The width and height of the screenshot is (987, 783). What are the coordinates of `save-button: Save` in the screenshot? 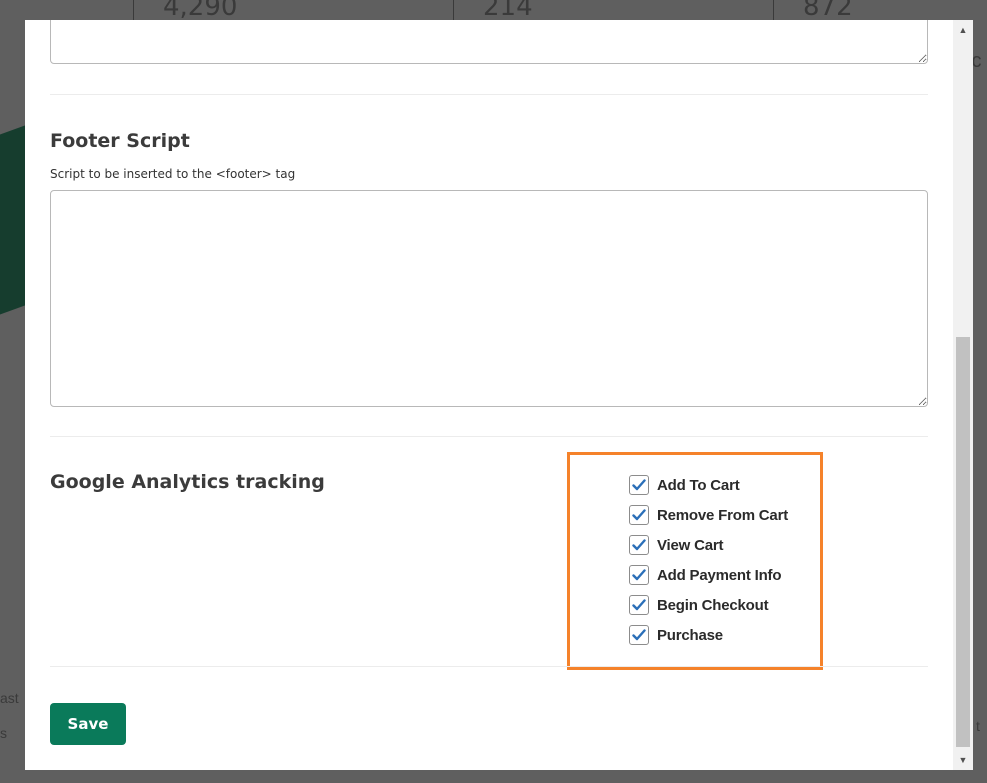 It's located at (88, 724).